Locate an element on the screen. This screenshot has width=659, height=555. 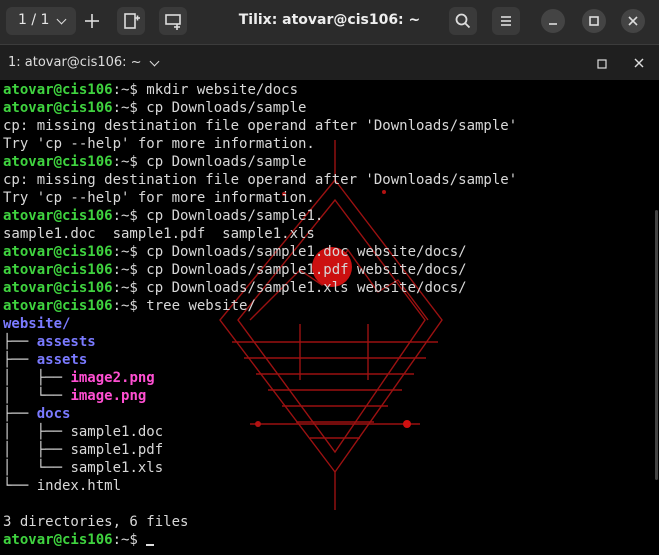
close-button is located at coordinates (633, 21).